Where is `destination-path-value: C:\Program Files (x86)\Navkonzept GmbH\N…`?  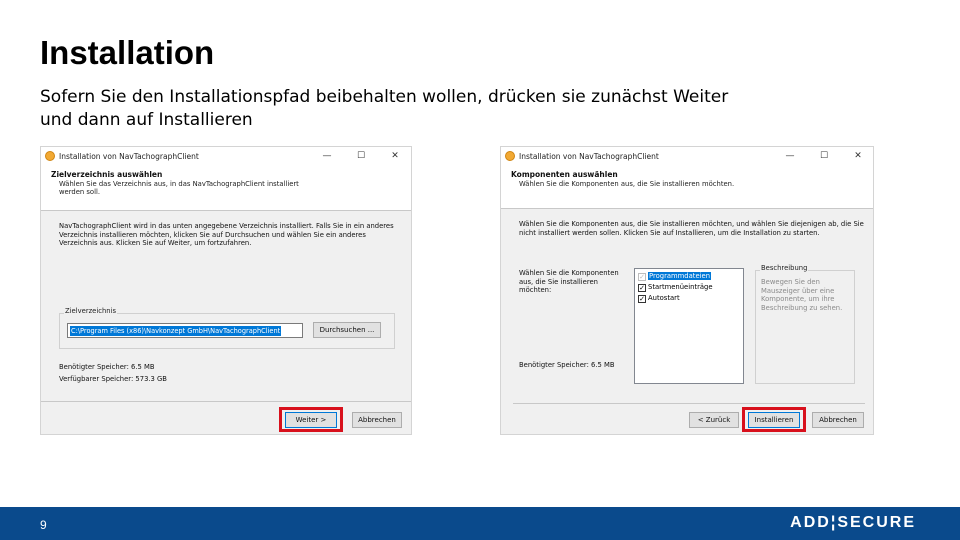
destination-path-value: C:\Program Files (x86)\Navkonzept GmbH\N… is located at coordinates (176, 331).